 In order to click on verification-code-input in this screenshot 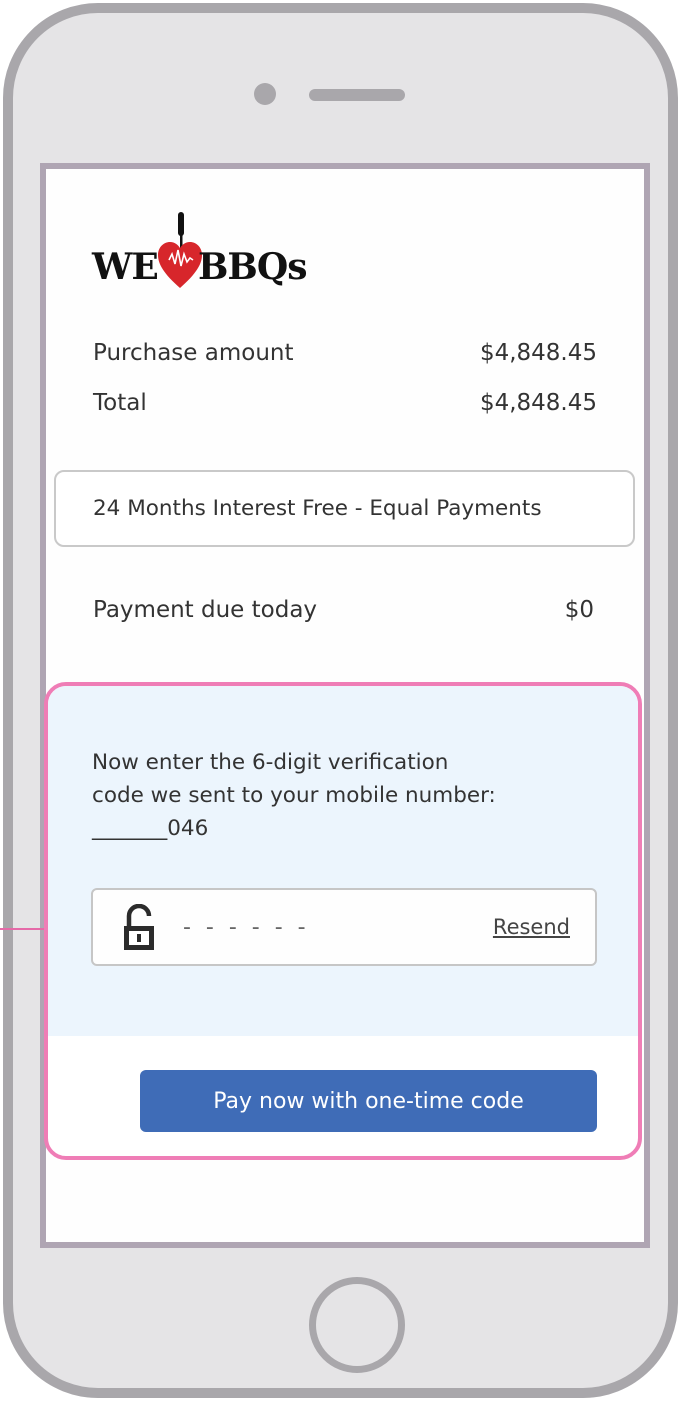, I will do `click(308, 927)`.